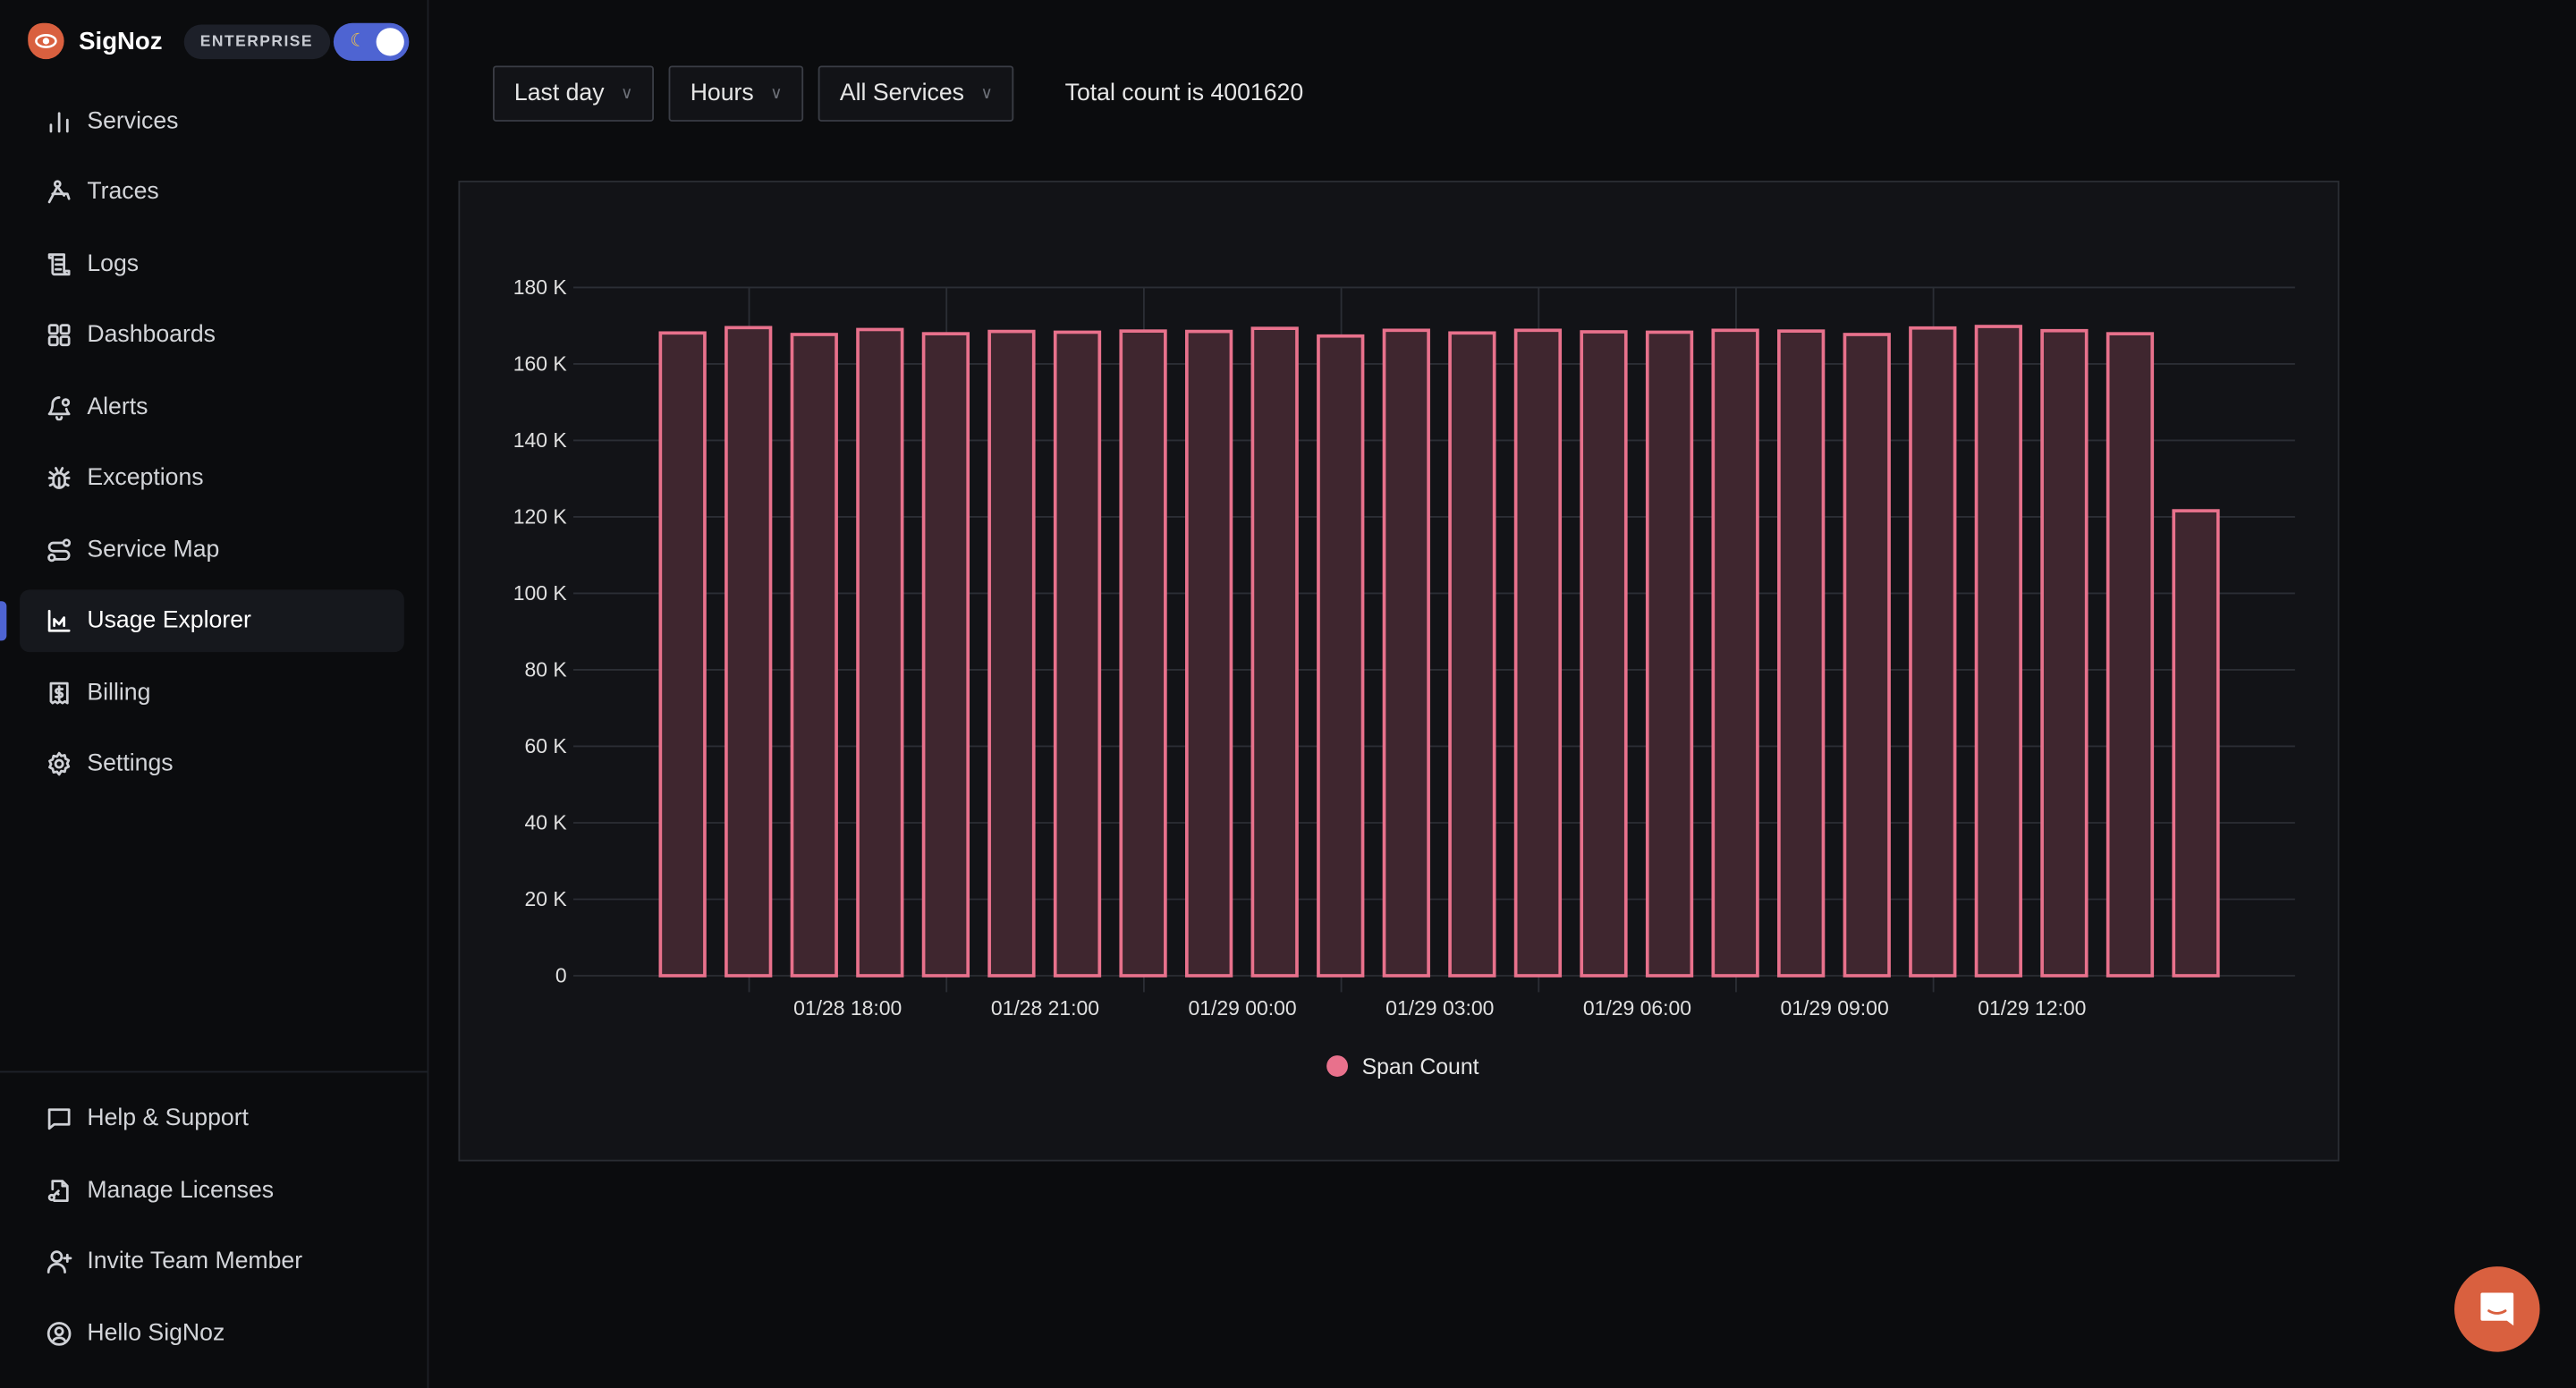  What do you see at coordinates (545, 669) in the screenshot?
I see `y-tick-label: 80 K` at bounding box center [545, 669].